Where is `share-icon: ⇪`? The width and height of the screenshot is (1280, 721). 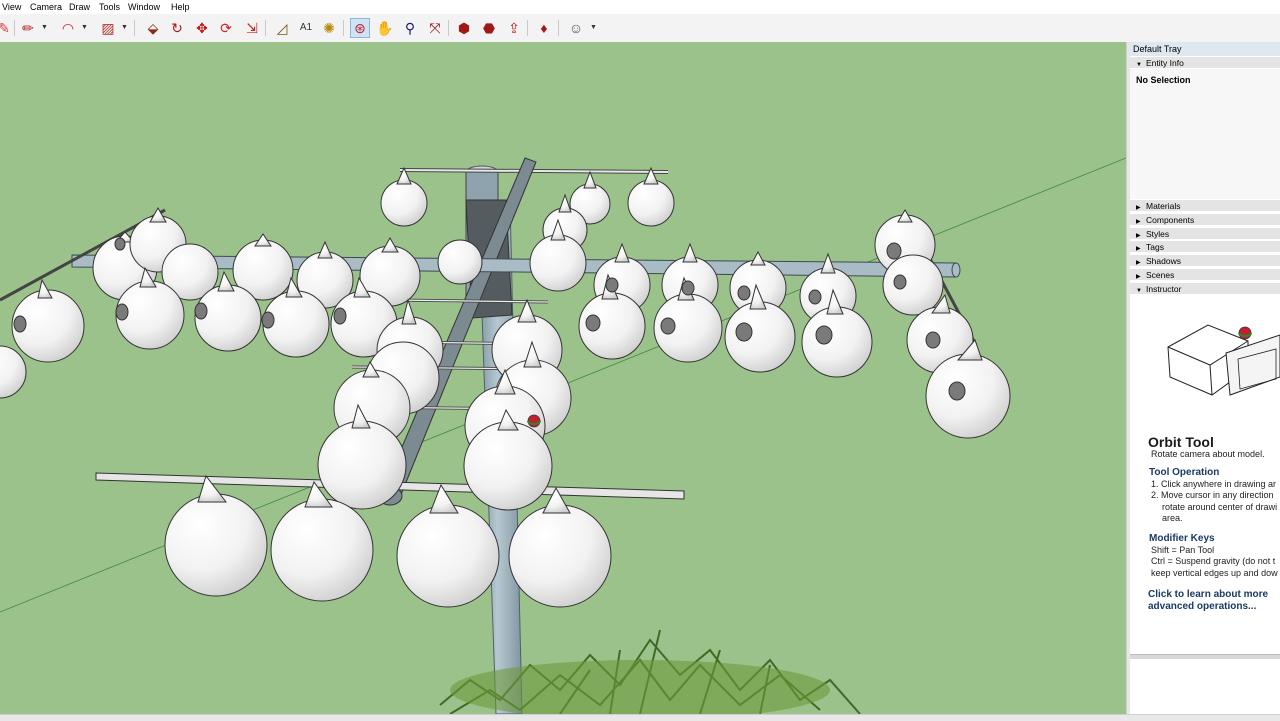
share-icon: ⇪ is located at coordinates (514, 28).